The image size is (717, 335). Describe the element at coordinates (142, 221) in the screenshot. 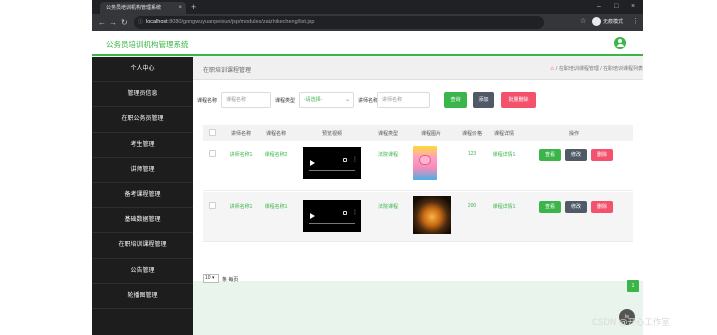

I see `sidebar-item-base-data: 基础数据管理` at that location.